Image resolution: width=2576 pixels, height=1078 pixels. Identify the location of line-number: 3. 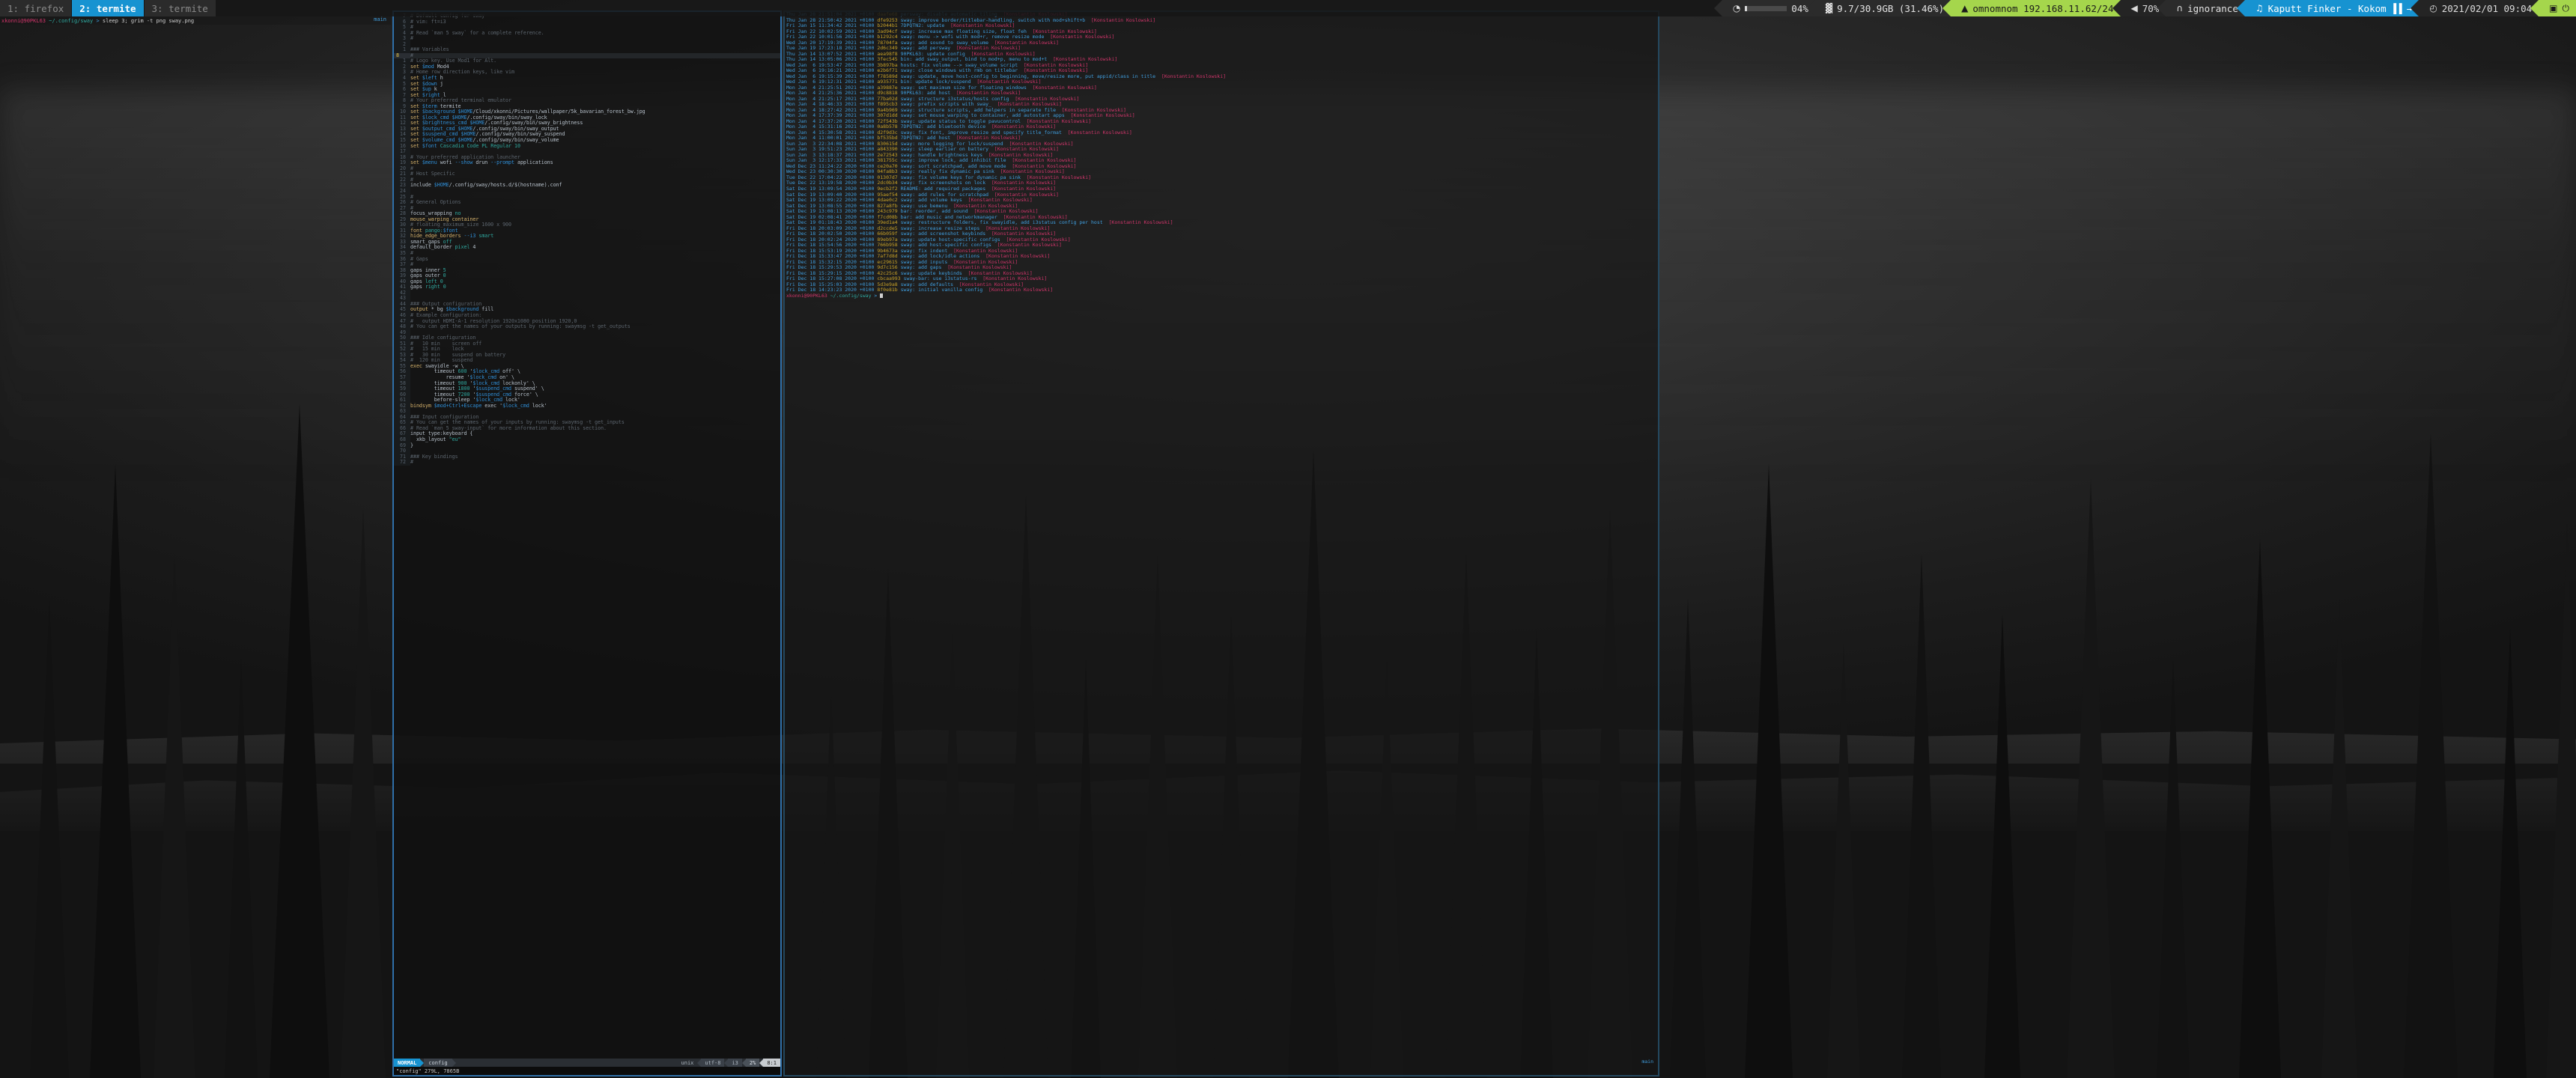
(402, 73).